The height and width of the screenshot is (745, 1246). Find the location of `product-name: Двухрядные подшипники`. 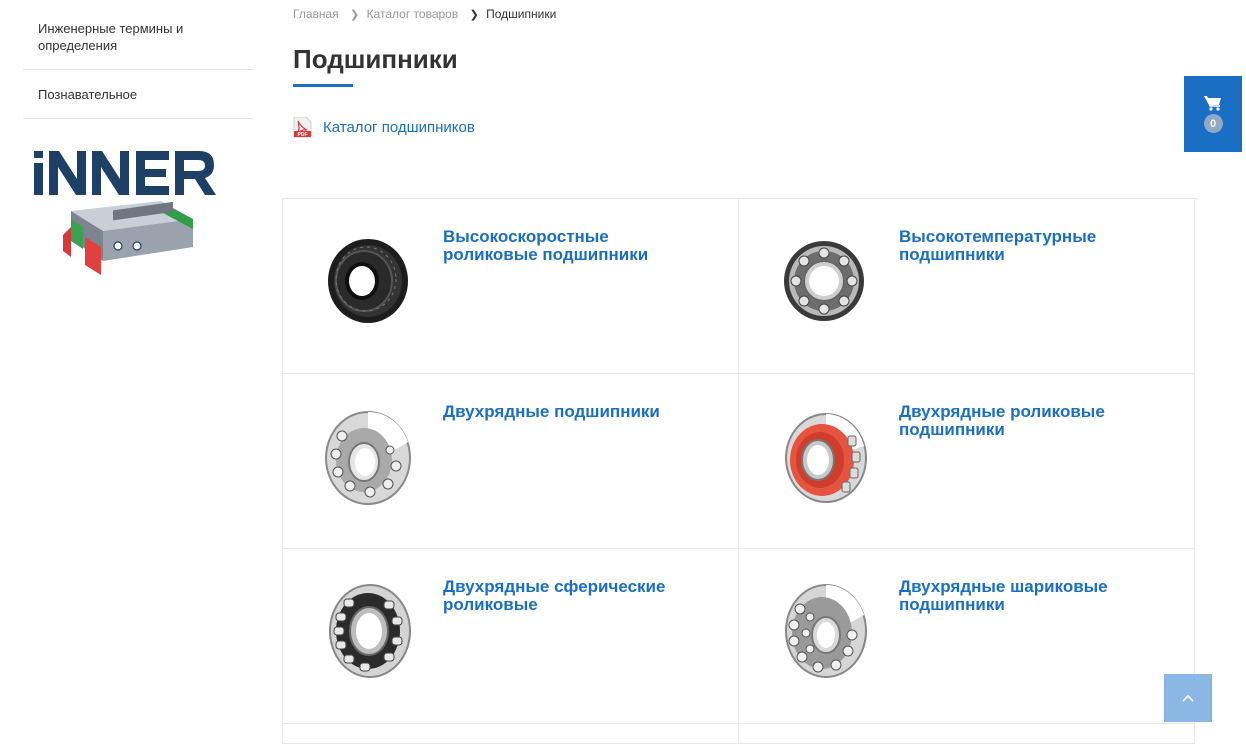

product-name: Двухрядные подшипники is located at coordinates (573, 412).